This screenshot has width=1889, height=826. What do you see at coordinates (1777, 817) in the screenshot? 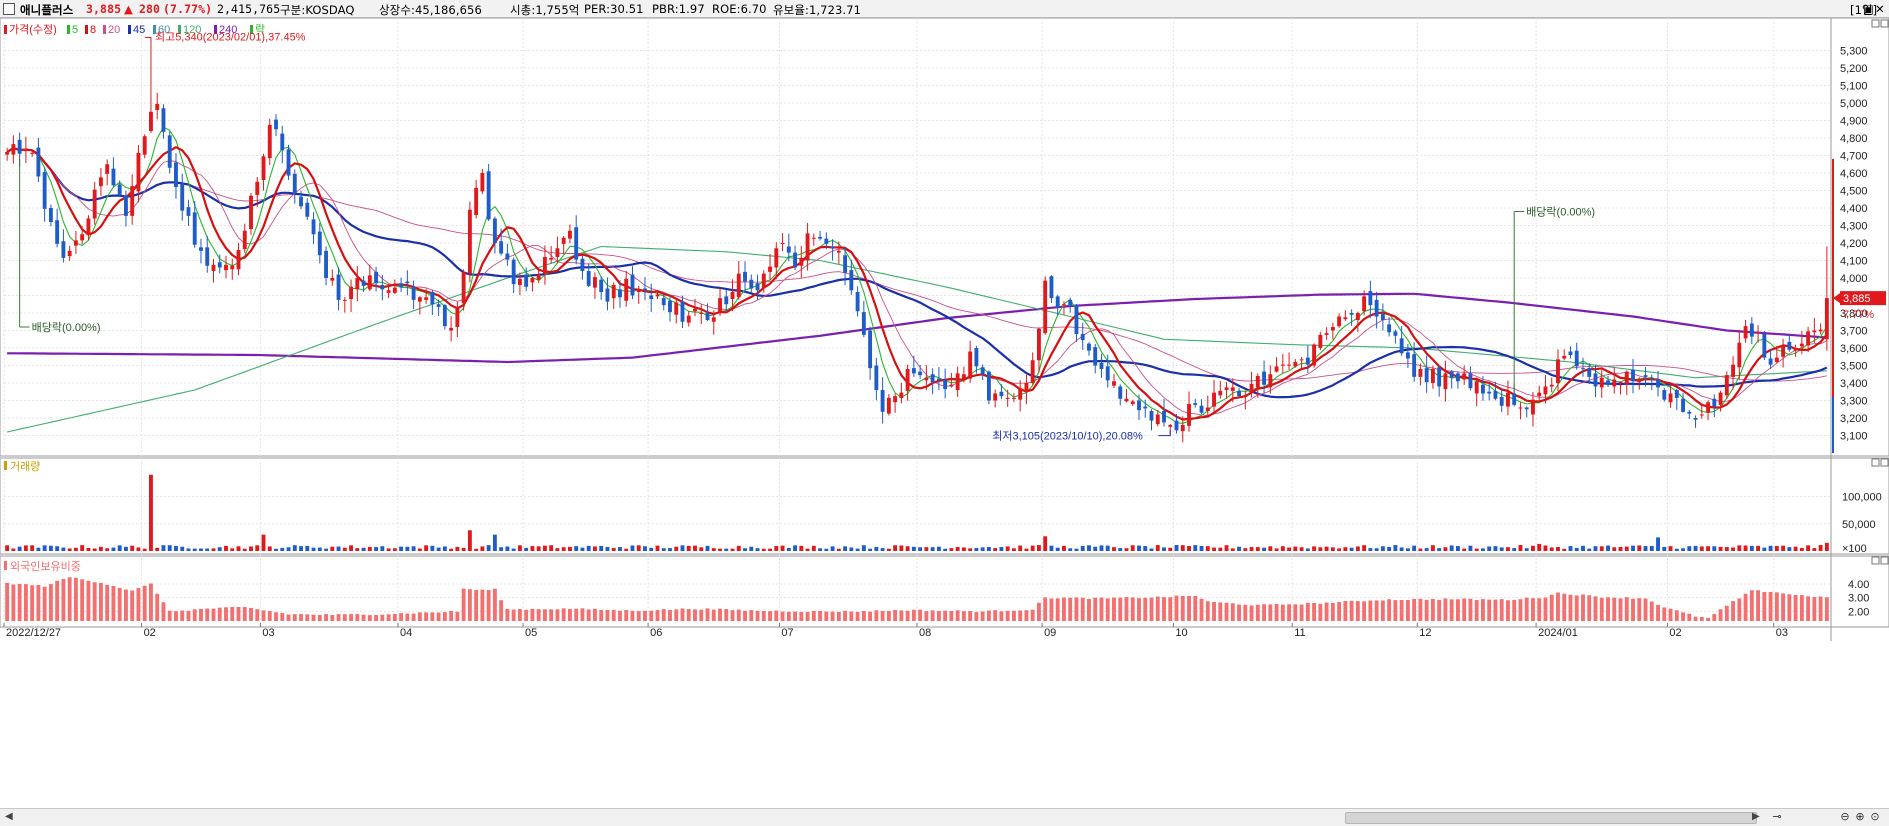
I see `zoom-slider-icon: ⊸` at bounding box center [1777, 817].